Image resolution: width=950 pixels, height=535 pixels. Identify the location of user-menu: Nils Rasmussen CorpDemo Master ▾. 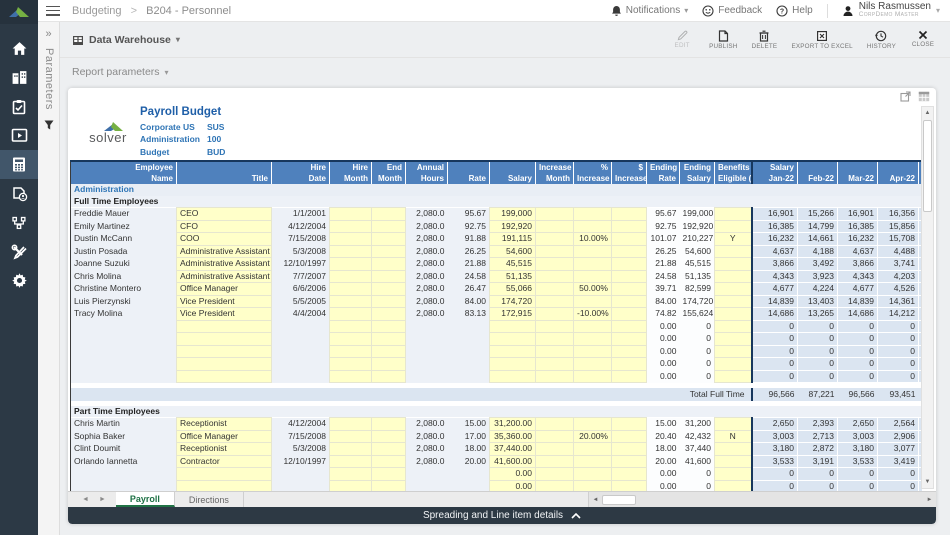
(891, 10).